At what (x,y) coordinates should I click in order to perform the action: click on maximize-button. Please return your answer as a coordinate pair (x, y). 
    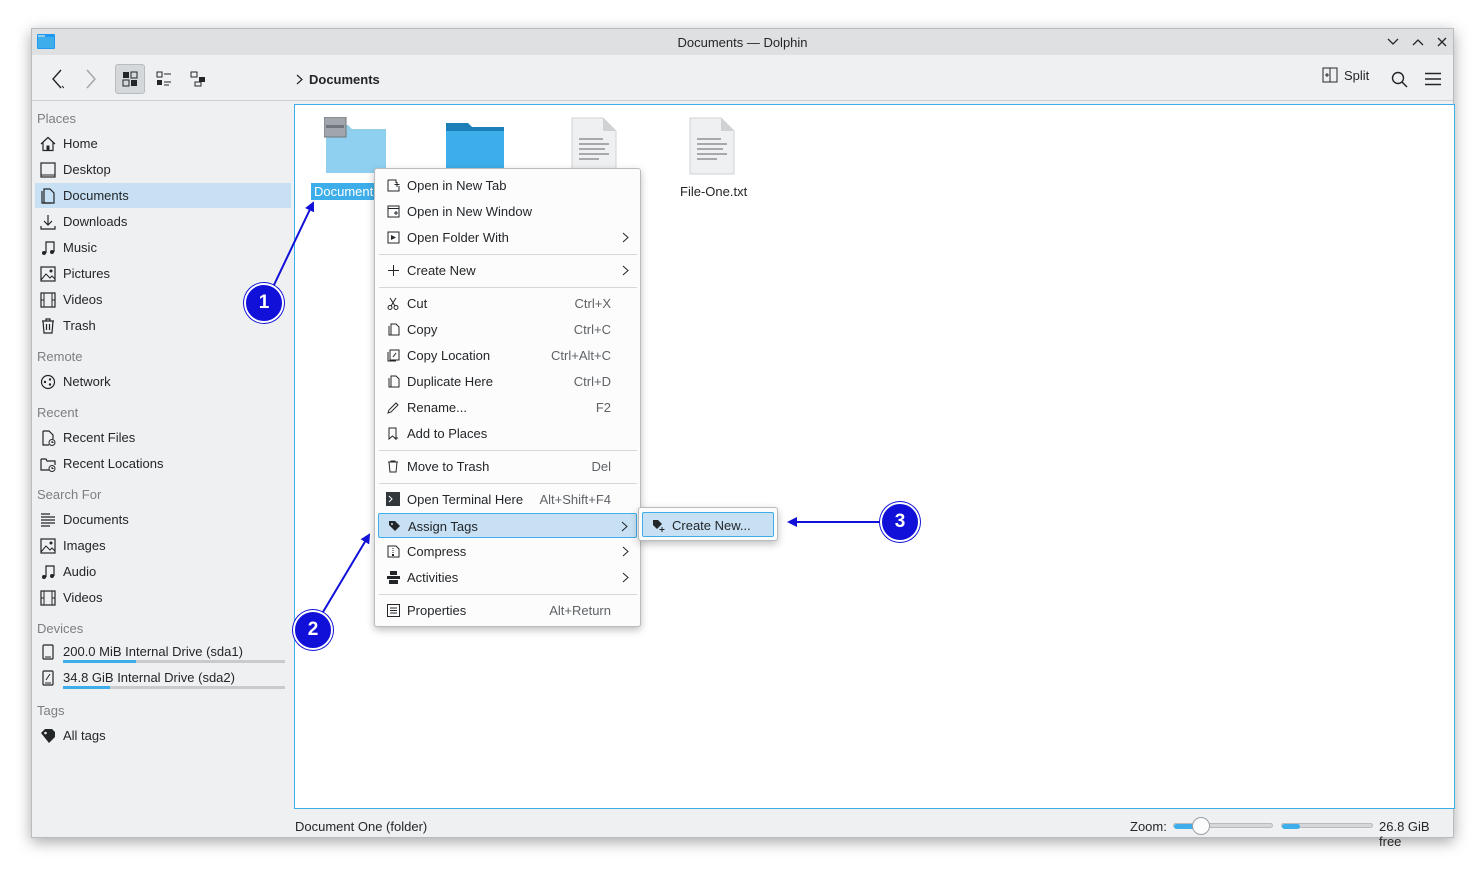
    Looking at the image, I should click on (1418, 42).